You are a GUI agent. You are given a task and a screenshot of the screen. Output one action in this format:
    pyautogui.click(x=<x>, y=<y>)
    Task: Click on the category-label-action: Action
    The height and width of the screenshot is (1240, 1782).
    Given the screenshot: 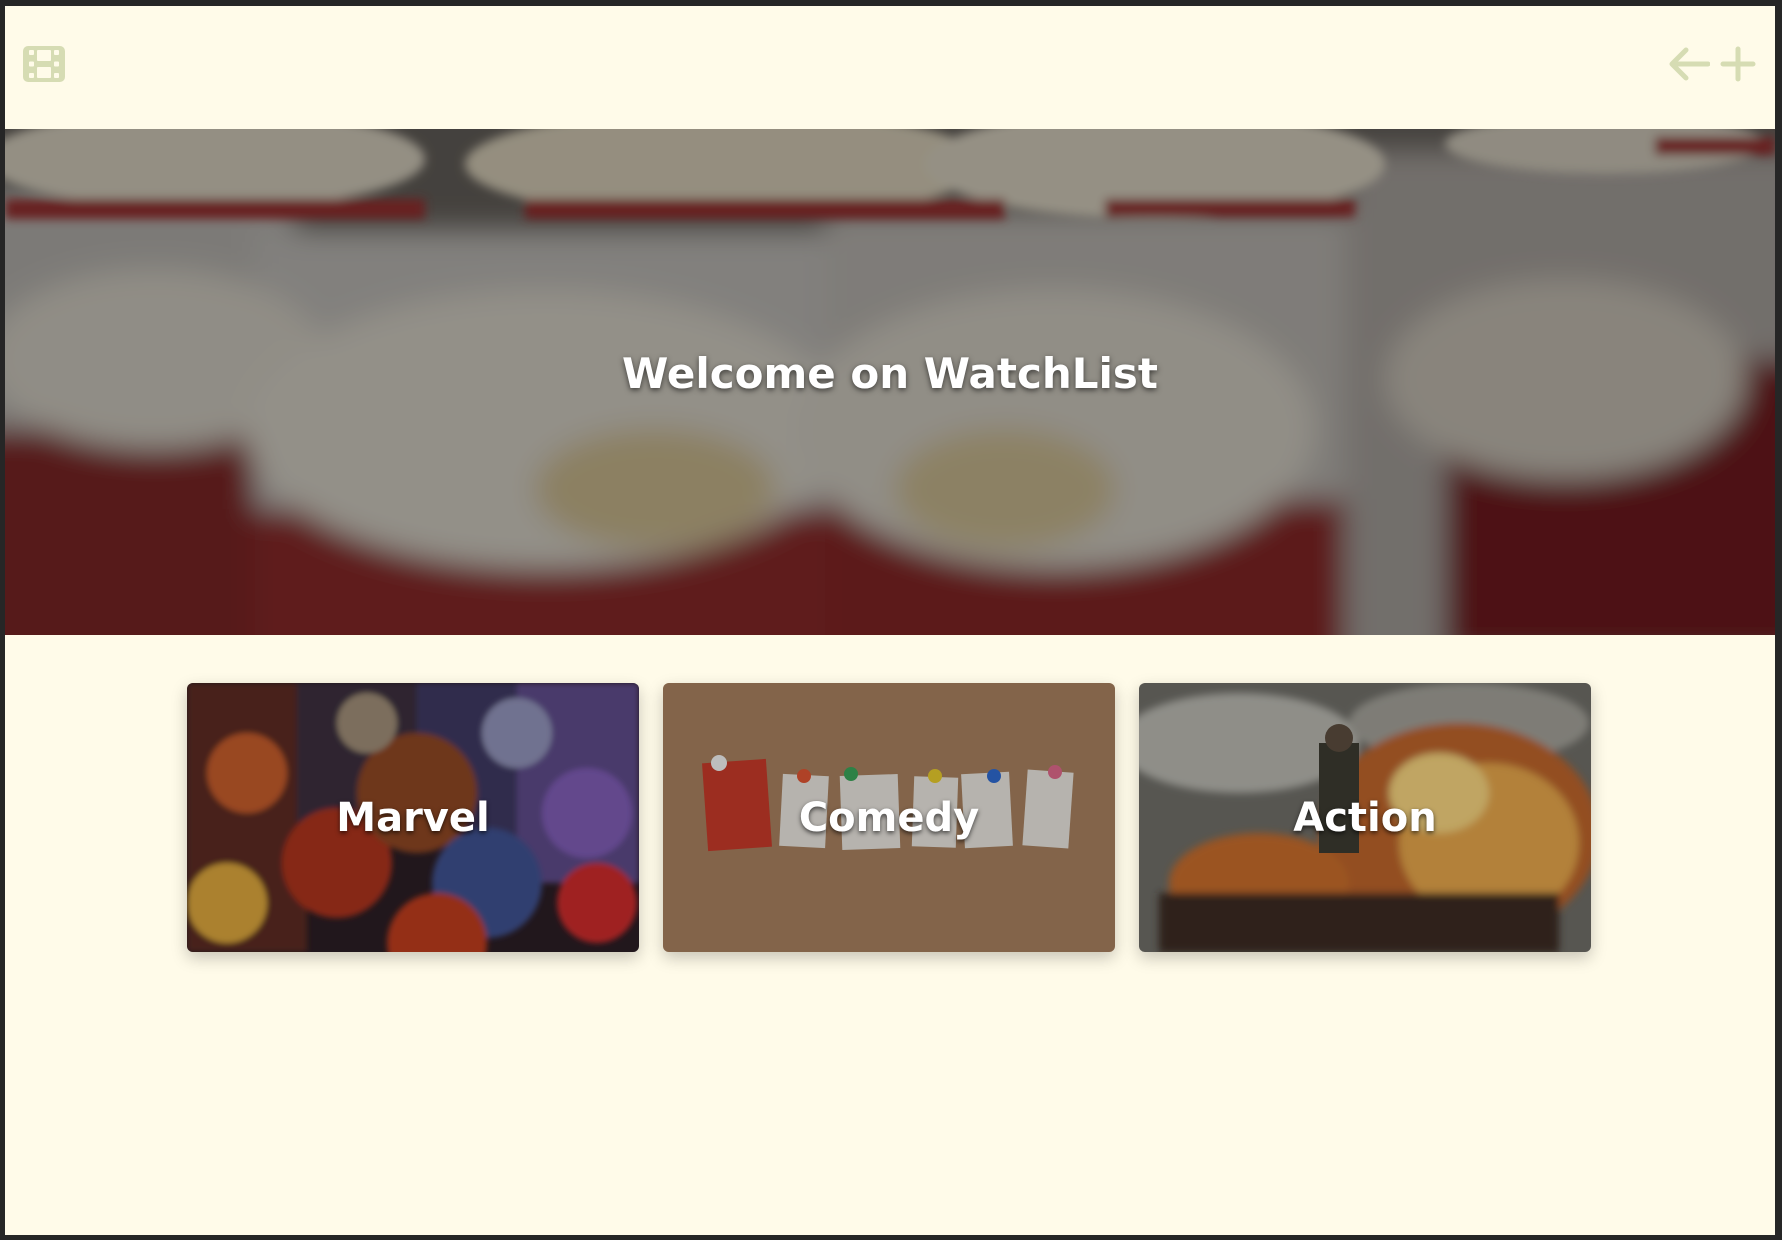 What is the action you would take?
    pyautogui.click(x=1365, y=817)
    